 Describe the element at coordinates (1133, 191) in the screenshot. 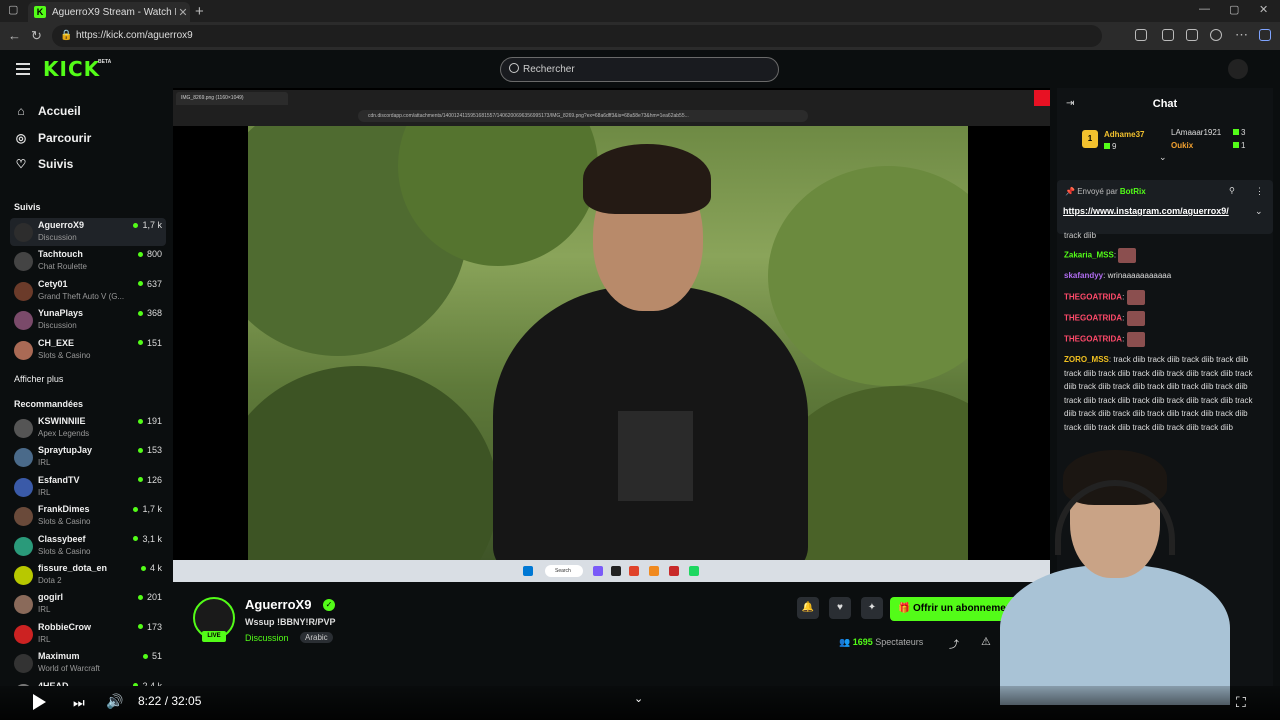

I see `pinned-author: BotRix` at that location.